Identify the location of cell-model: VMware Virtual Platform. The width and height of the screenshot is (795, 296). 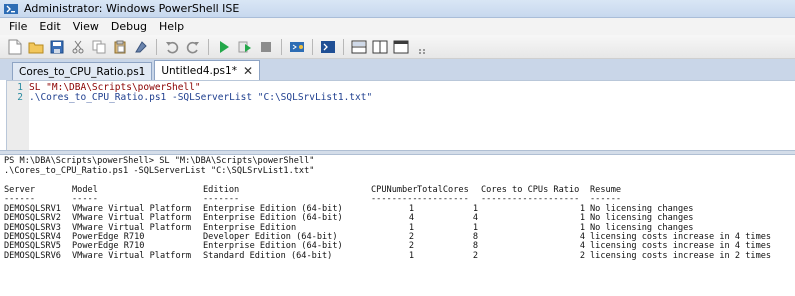
(131, 255).